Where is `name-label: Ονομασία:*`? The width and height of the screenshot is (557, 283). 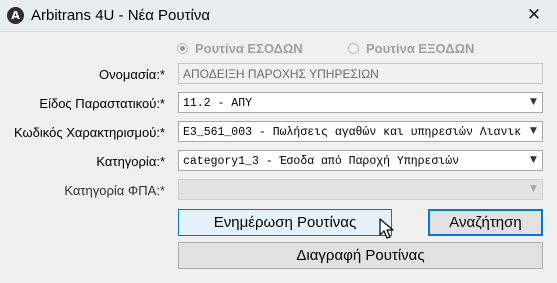 name-label: Ονομασία:* is located at coordinates (132, 74).